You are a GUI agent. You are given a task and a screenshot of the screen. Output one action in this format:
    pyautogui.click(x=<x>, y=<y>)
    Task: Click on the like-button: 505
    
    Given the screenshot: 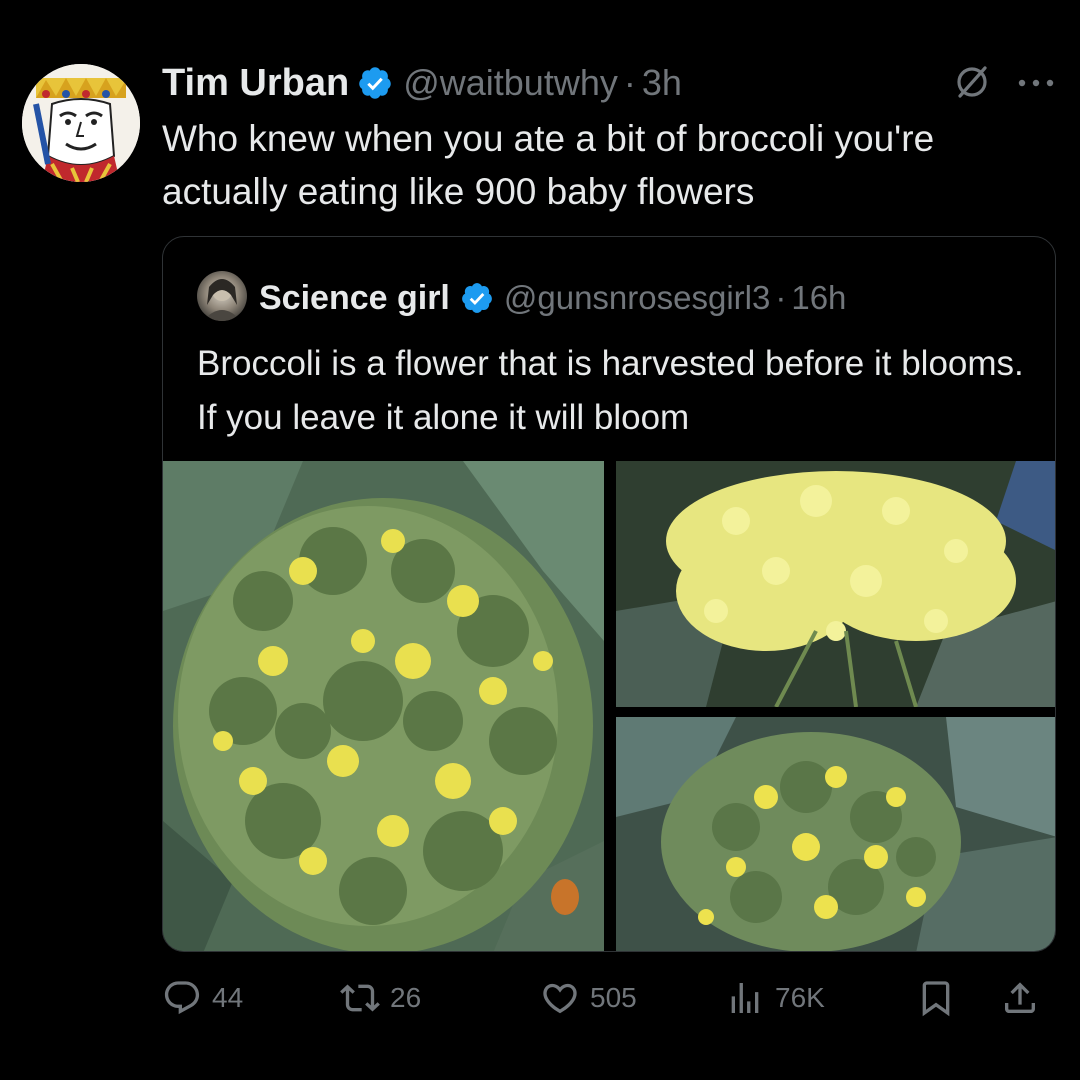 What is the action you would take?
    pyautogui.click(x=588, y=998)
    